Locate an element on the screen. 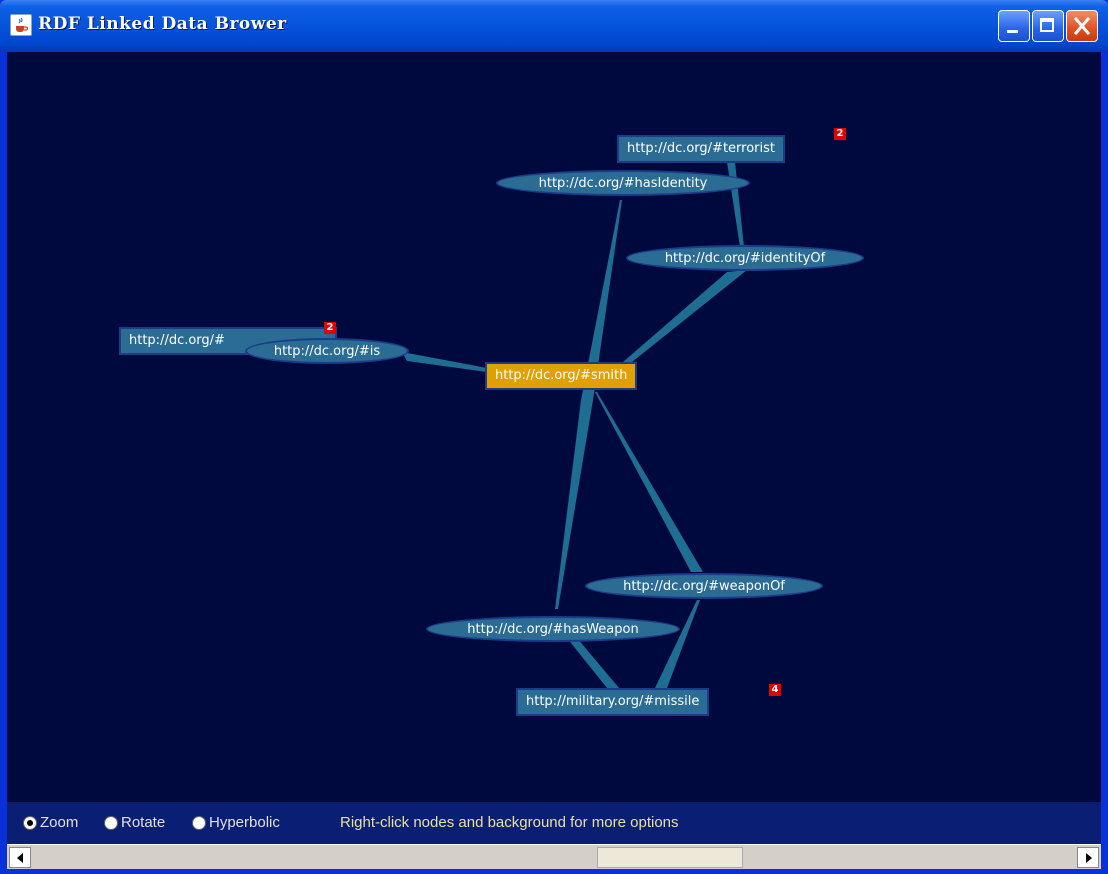 This screenshot has height=874, width=1108. scroll-right-arrow-icon is located at coordinates (1088, 857).